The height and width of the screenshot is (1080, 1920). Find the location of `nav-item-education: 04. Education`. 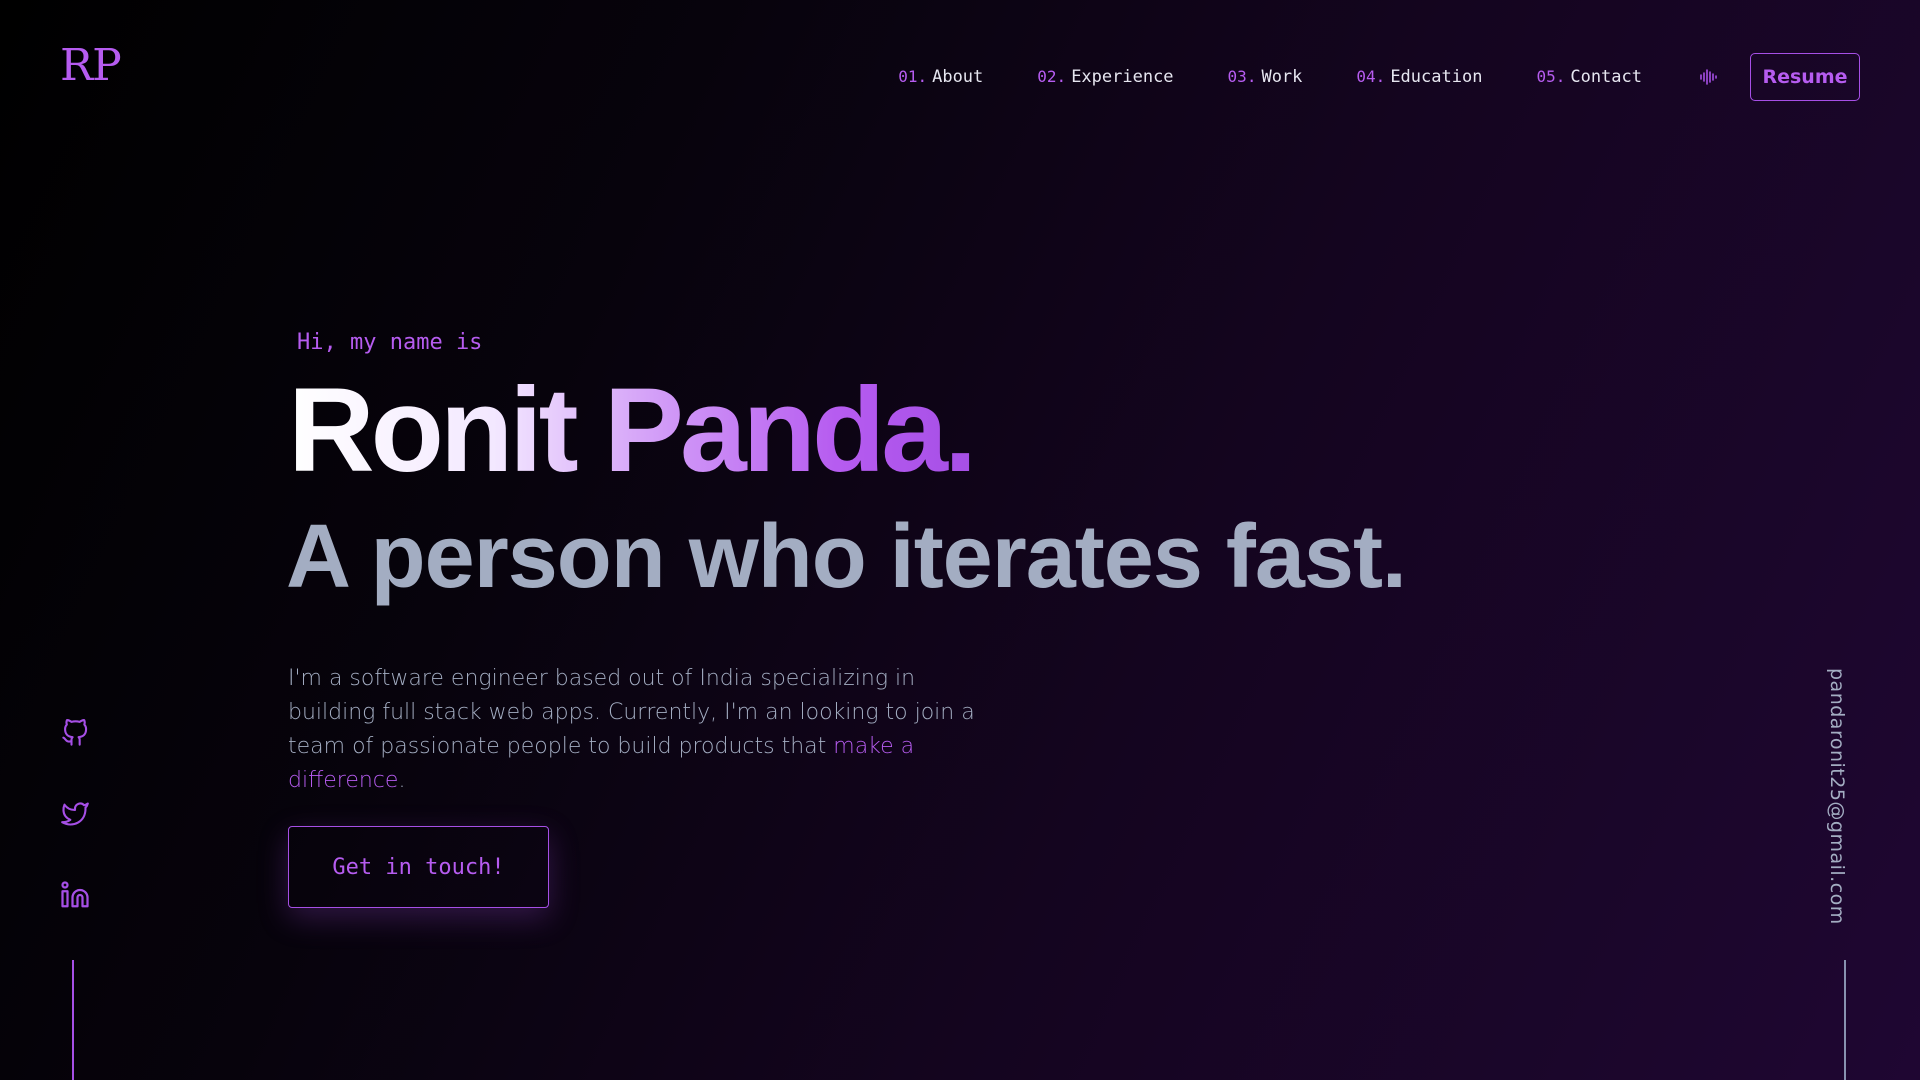

nav-item-education: 04. Education is located at coordinates (1419, 77).